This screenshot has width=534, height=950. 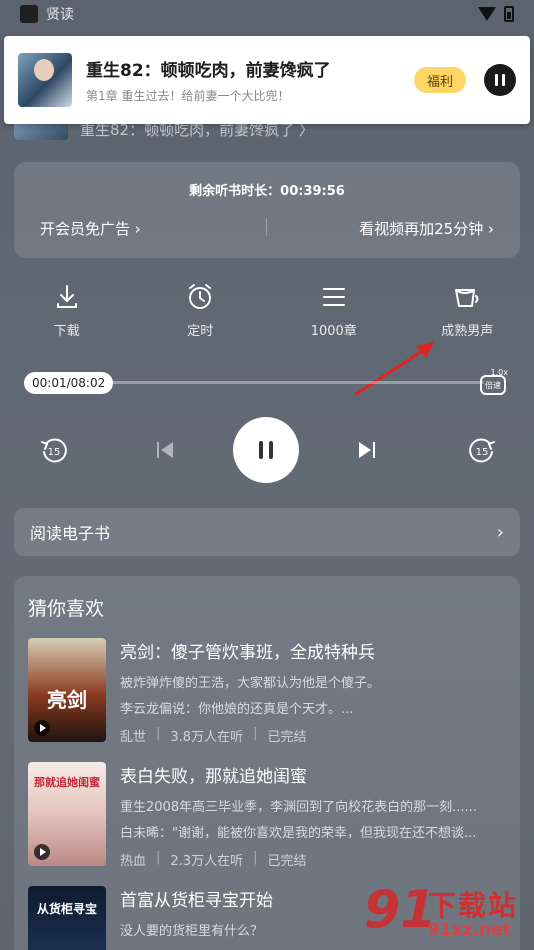 I want to click on book-meta: 乱世 | 3.8万人在听 | 已完结, so click(x=213, y=735).